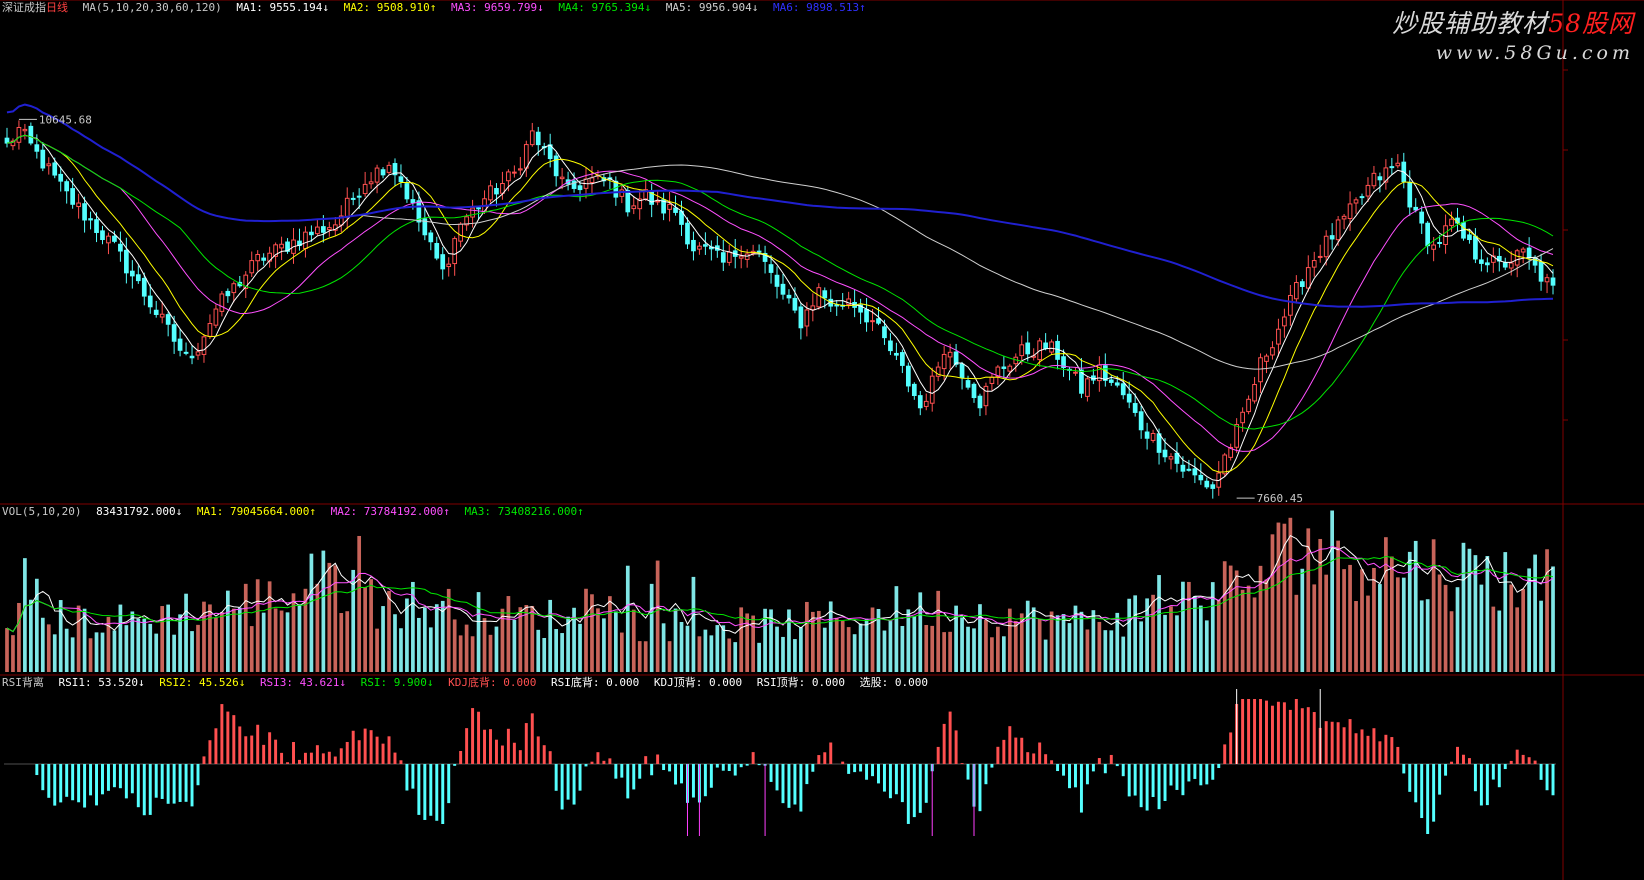 This screenshot has height=880, width=1644. What do you see at coordinates (152, 7) in the screenshot?
I see `ma-title: MA(5,10,20,30,60,120)` at bounding box center [152, 7].